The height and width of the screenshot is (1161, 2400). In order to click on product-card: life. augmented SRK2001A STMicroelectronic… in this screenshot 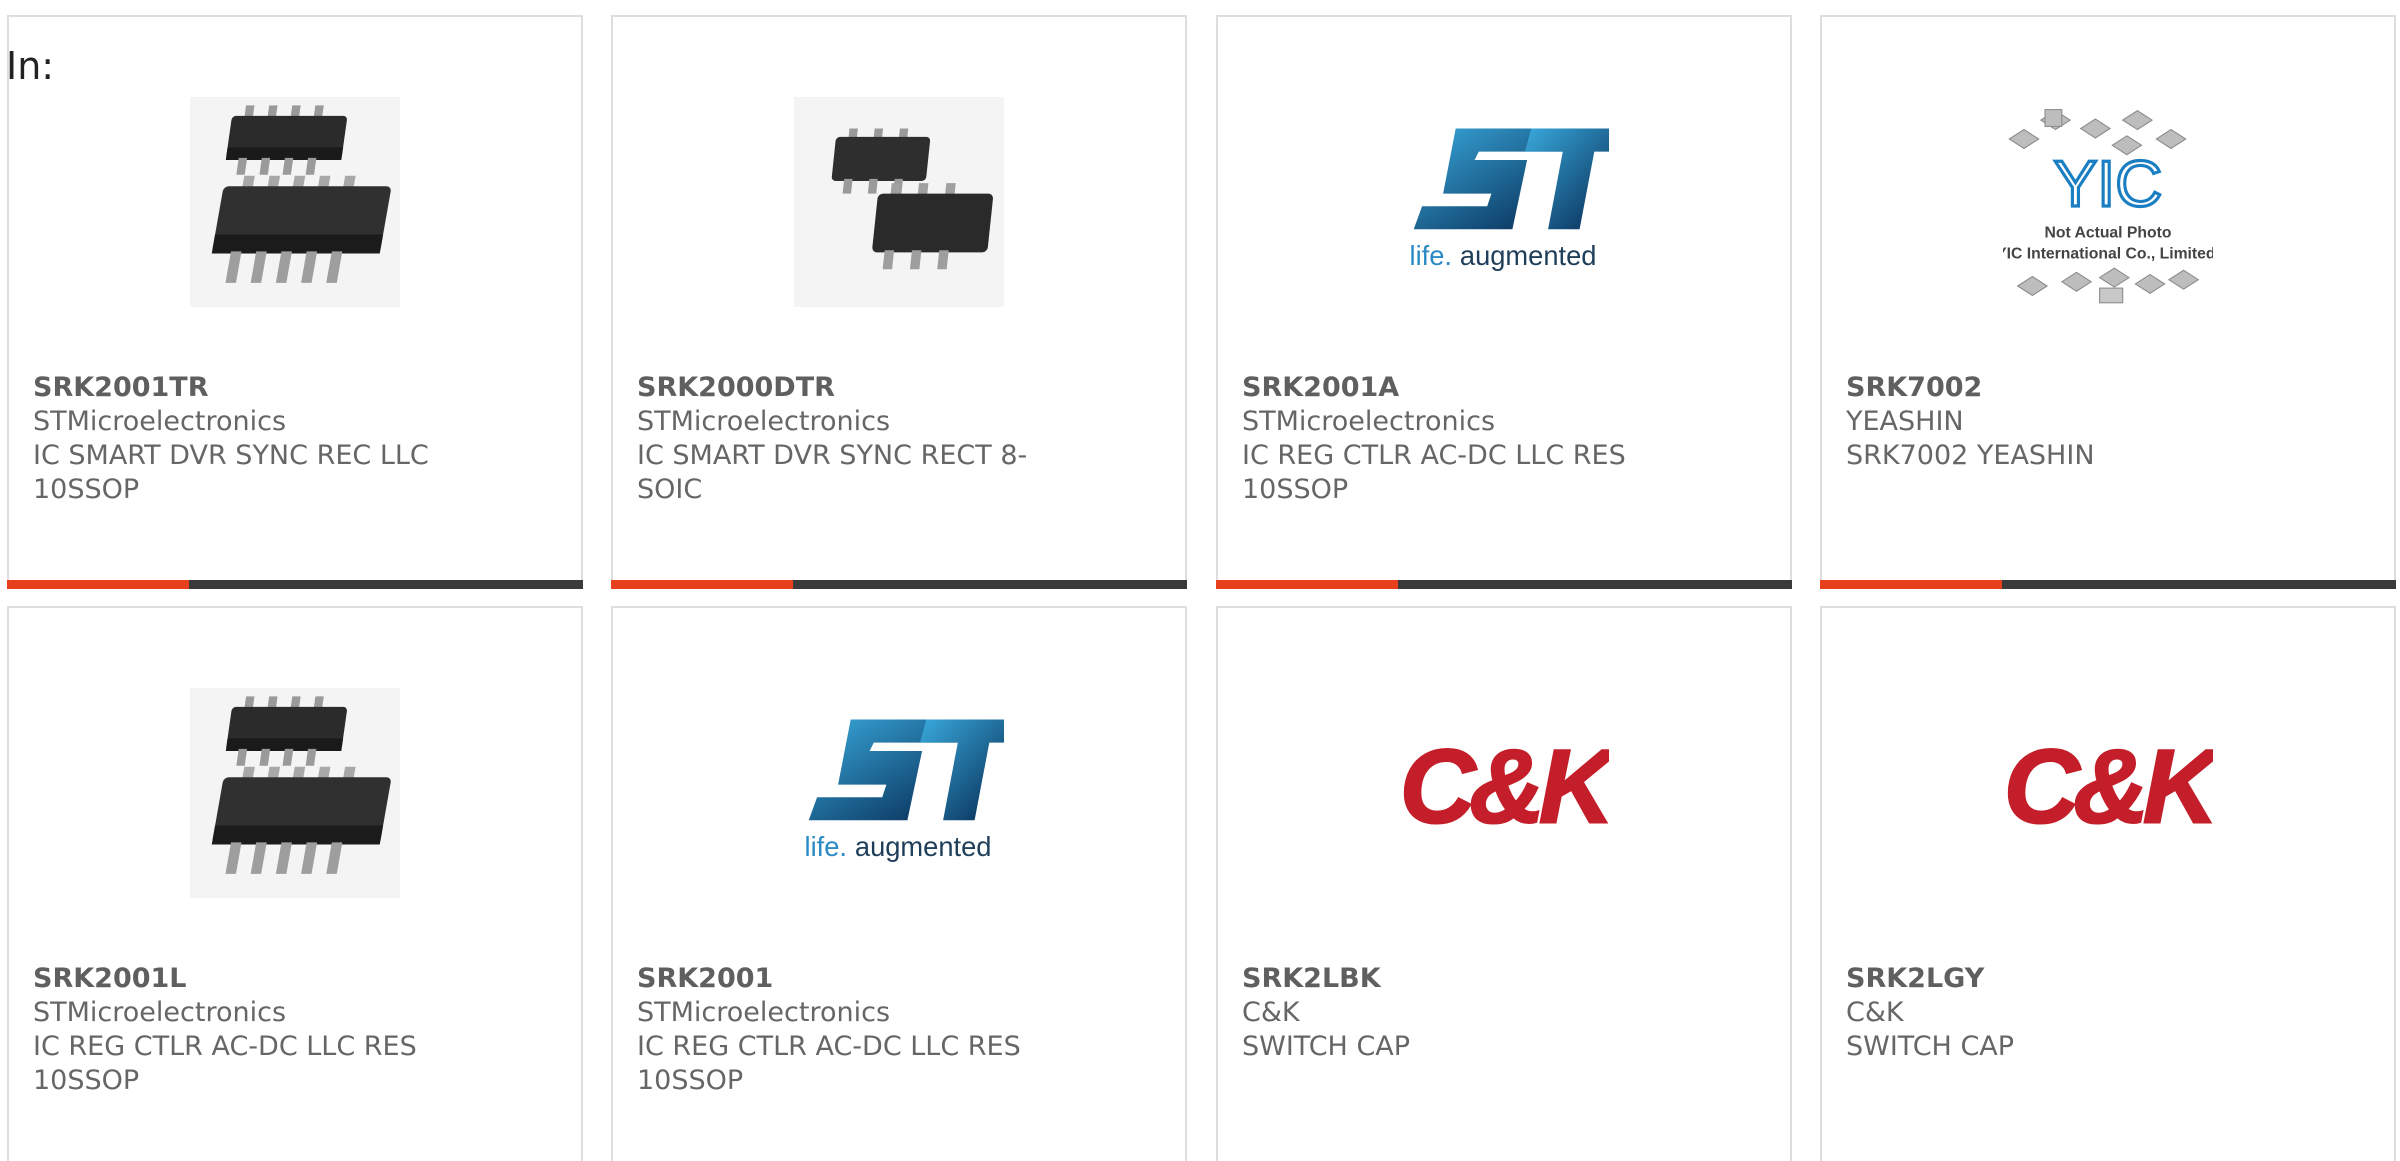, I will do `click(1504, 302)`.